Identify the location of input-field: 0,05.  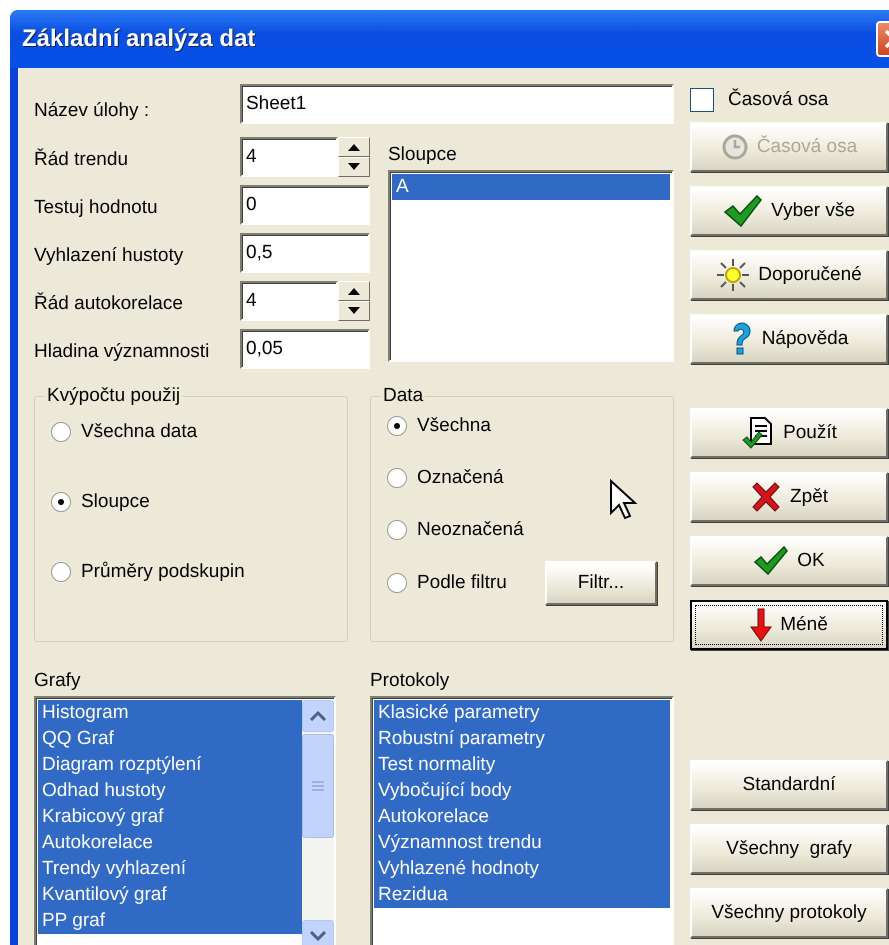
(305, 349).